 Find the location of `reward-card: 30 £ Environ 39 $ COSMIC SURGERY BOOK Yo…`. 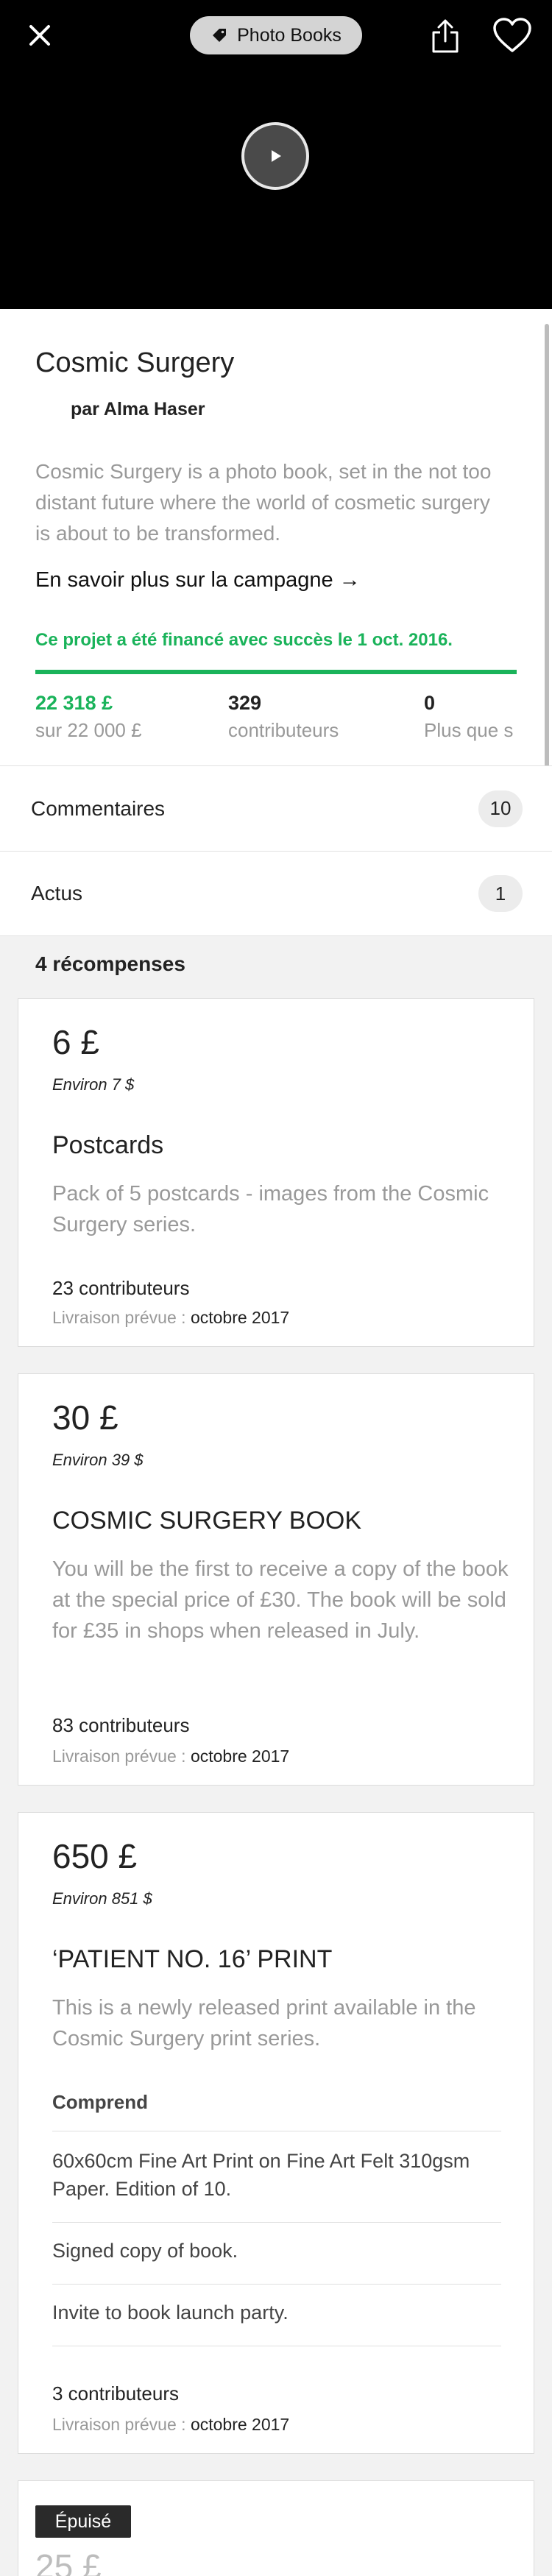

reward-card: 30 £ Environ 39 $ COSMIC SURGERY BOOK Yo… is located at coordinates (276, 1579).